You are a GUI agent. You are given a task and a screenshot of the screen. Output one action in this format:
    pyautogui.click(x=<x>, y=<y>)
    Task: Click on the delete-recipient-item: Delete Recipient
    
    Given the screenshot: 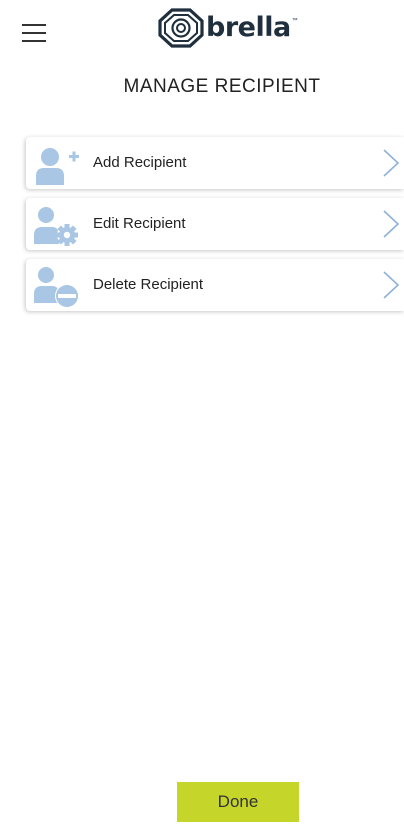 What is the action you would take?
    pyautogui.click(x=215, y=285)
    